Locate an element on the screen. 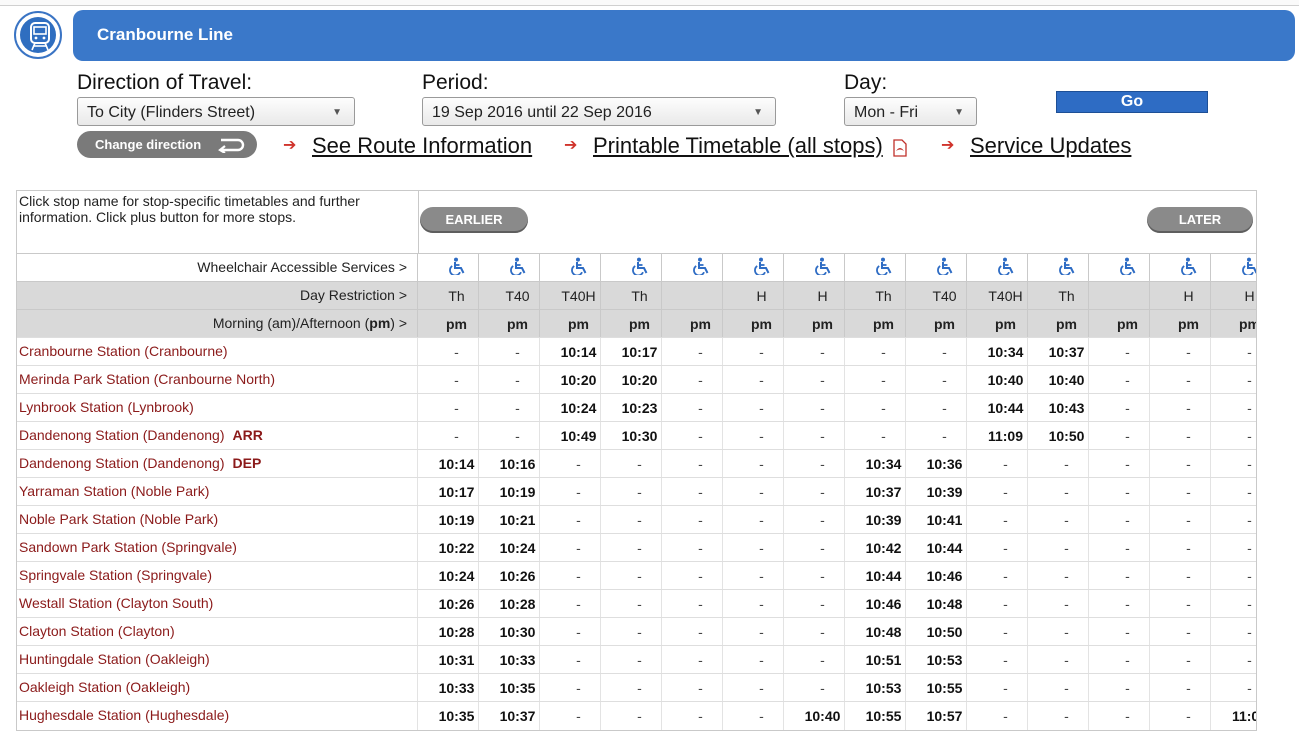 This screenshot has width=1299, height=731. stop-name-link: Cranbourne Station (Cranbourne) is located at coordinates (123, 351).